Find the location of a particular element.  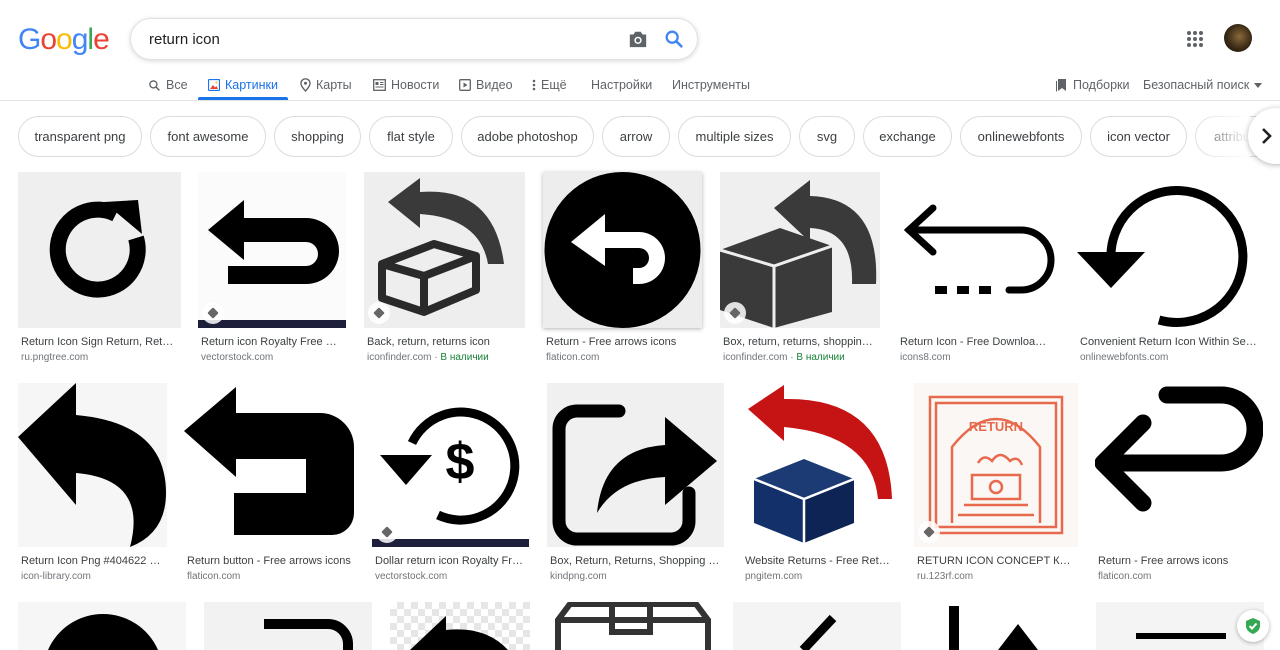

result-thumbnail: $ is located at coordinates (450, 465).